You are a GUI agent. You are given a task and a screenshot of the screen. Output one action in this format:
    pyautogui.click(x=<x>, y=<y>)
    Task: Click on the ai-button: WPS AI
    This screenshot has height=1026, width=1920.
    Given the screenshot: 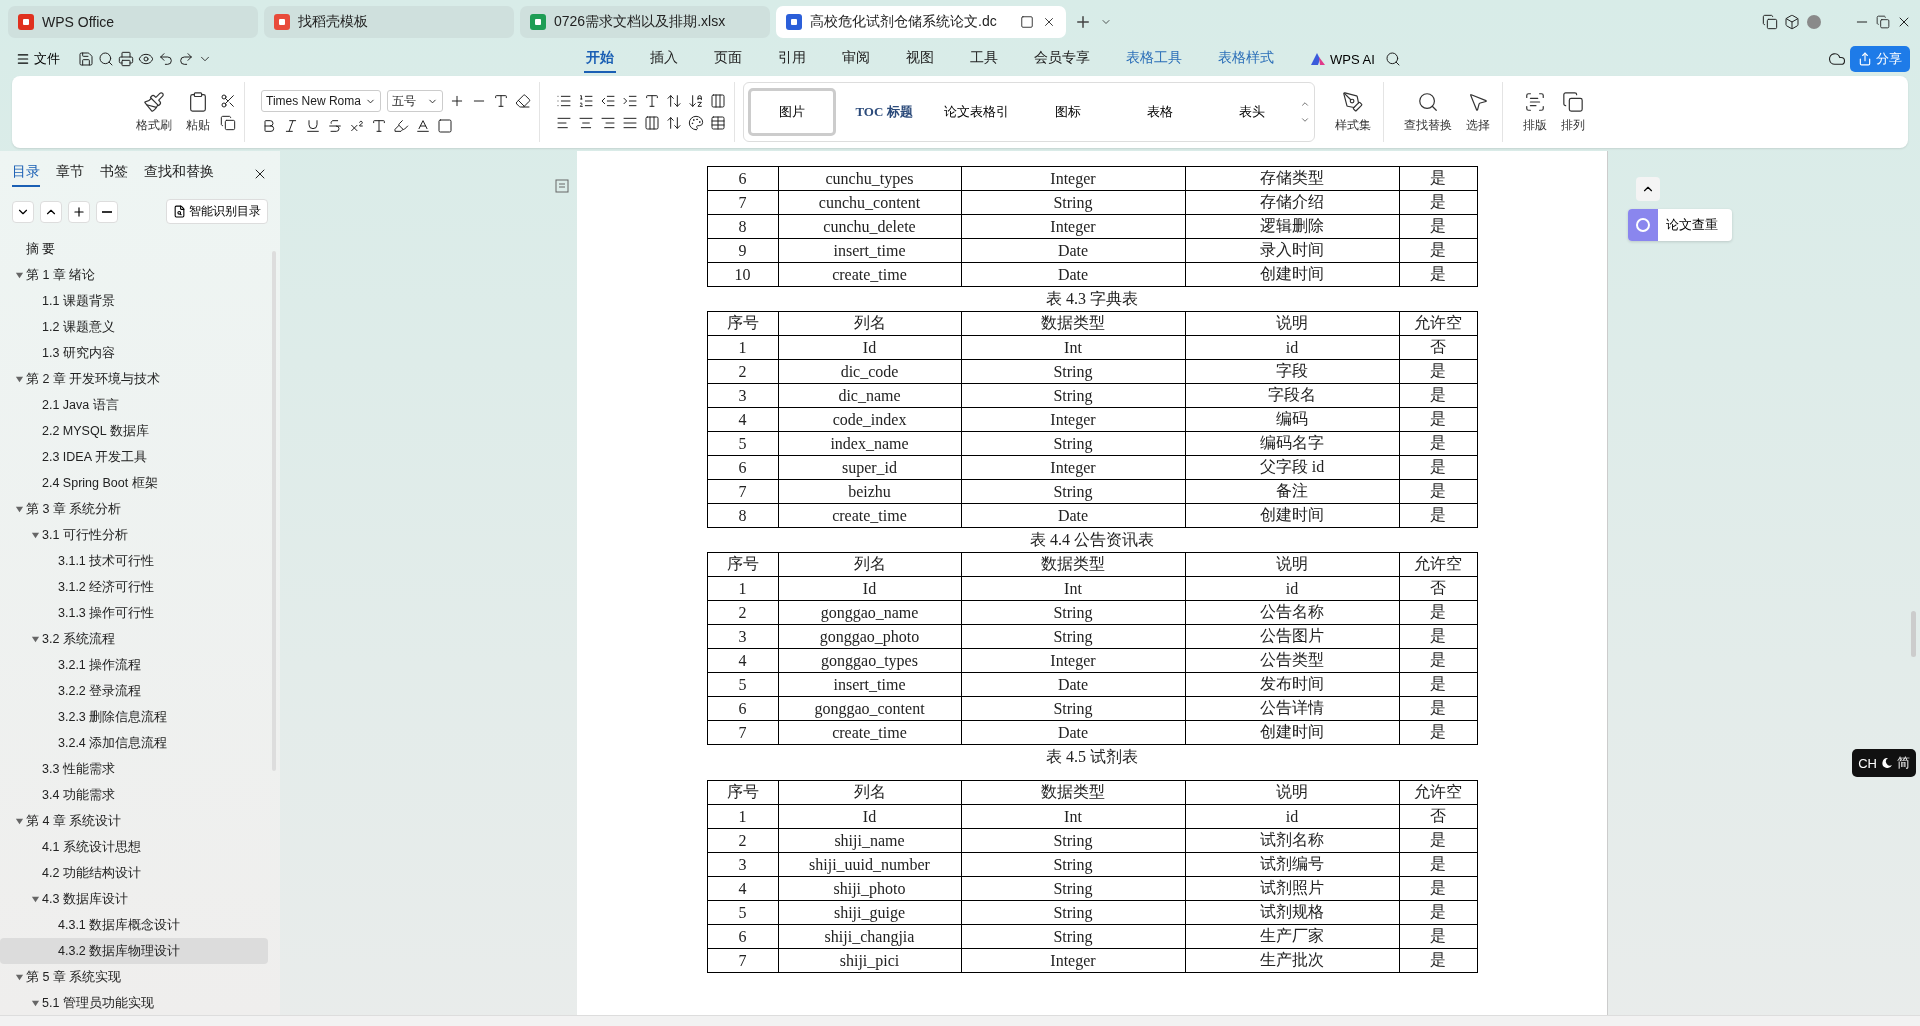 What is the action you would take?
    pyautogui.click(x=1342, y=59)
    